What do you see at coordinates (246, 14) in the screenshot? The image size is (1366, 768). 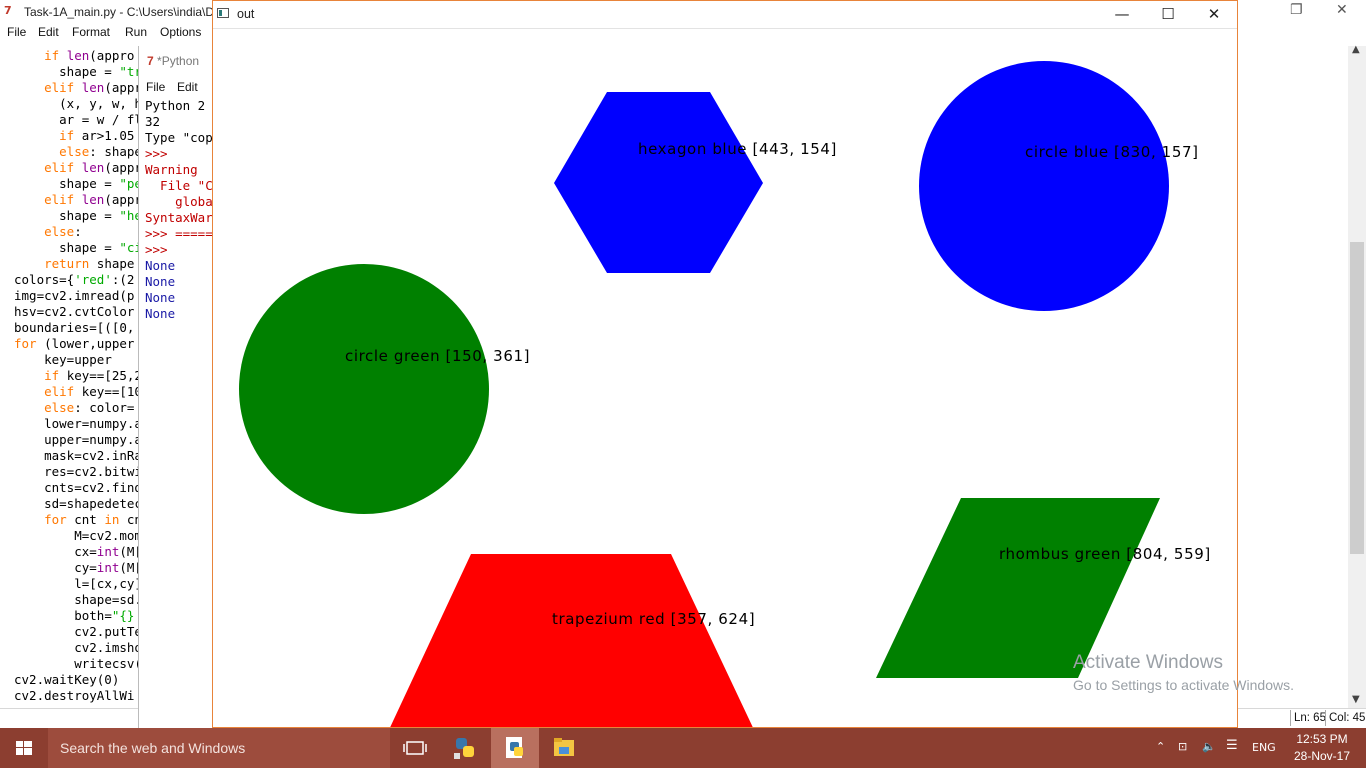 I see `out-title: out` at bounding box center [246, 14].